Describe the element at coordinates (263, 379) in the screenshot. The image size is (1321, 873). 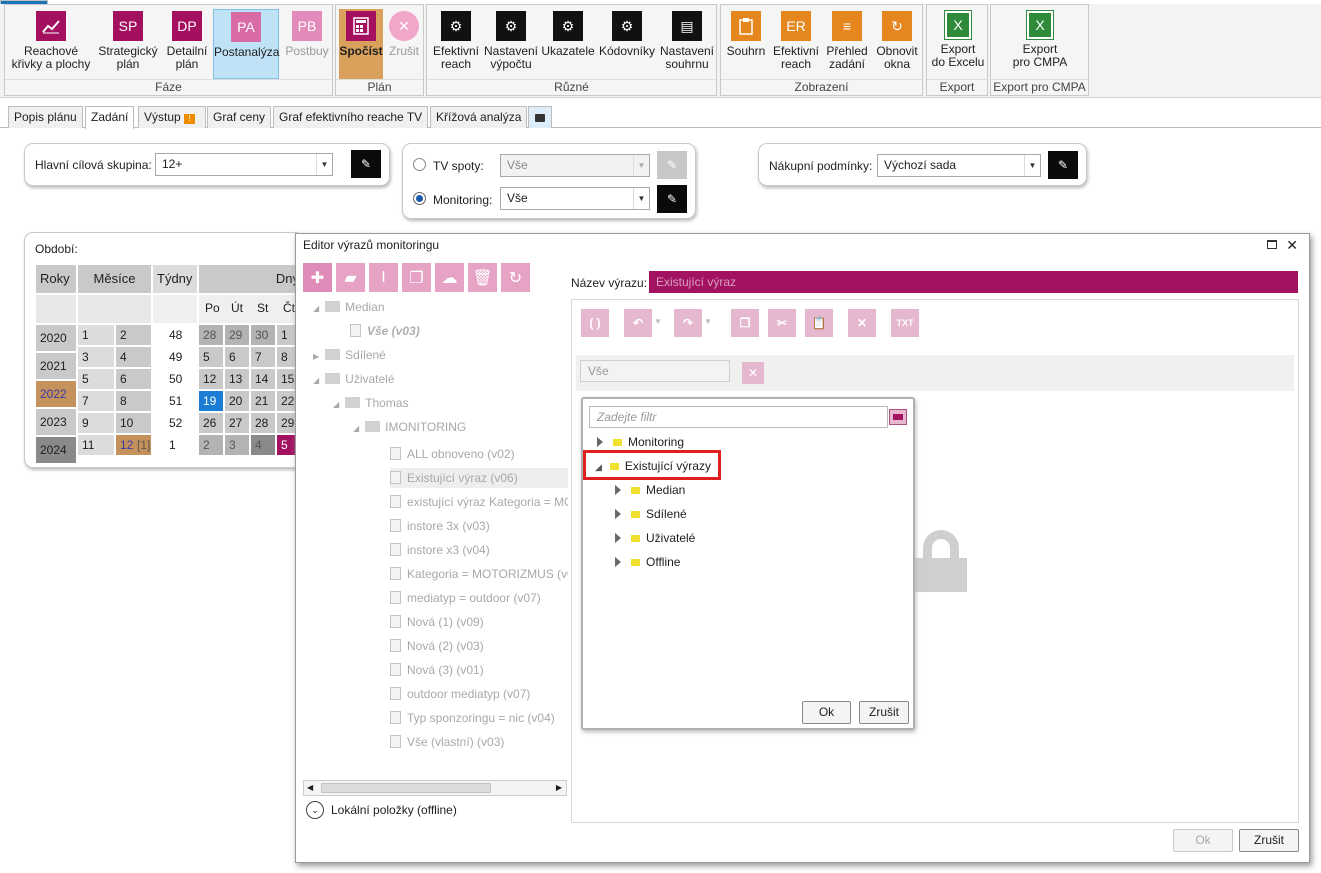
I see `day-cell: 14` at that location.